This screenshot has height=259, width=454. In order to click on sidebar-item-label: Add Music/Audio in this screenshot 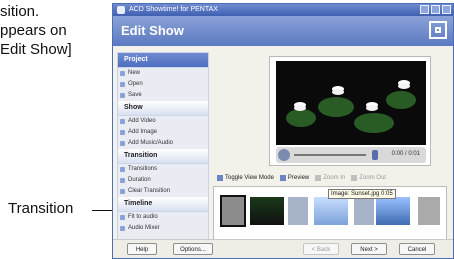, I will do `click(151, 143)`.